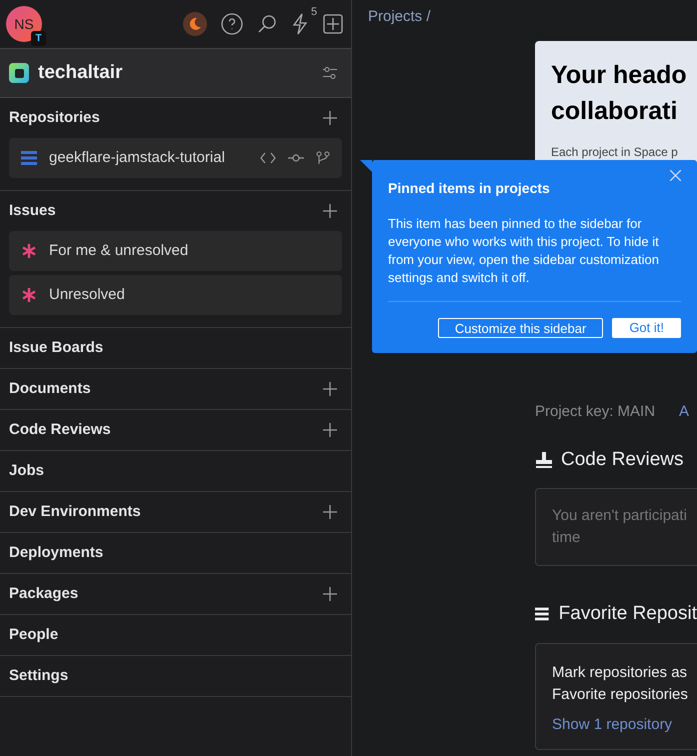 The height and width of the screenshot is (756, 697). Describe the element at coordinates (300, 24) in the screenshot. I see `lightning-icon` at that location.